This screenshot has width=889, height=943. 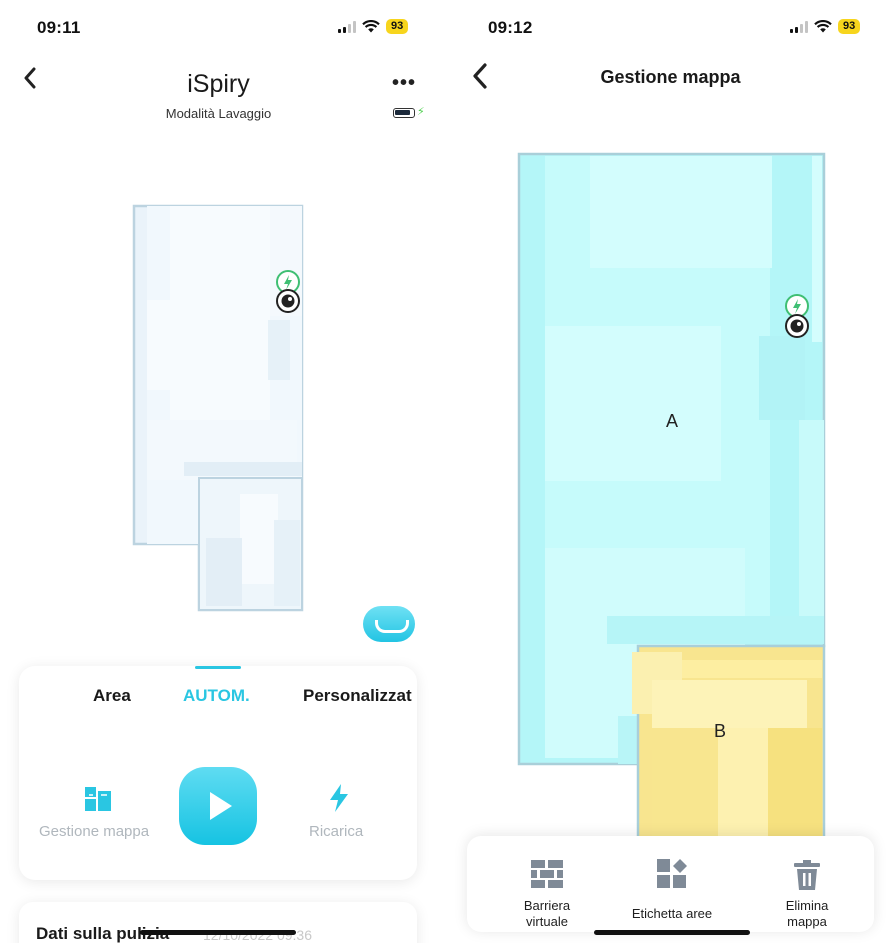 I want to click on virtual-barrier-label-line2: virtuale, so click(x=547, y=921).